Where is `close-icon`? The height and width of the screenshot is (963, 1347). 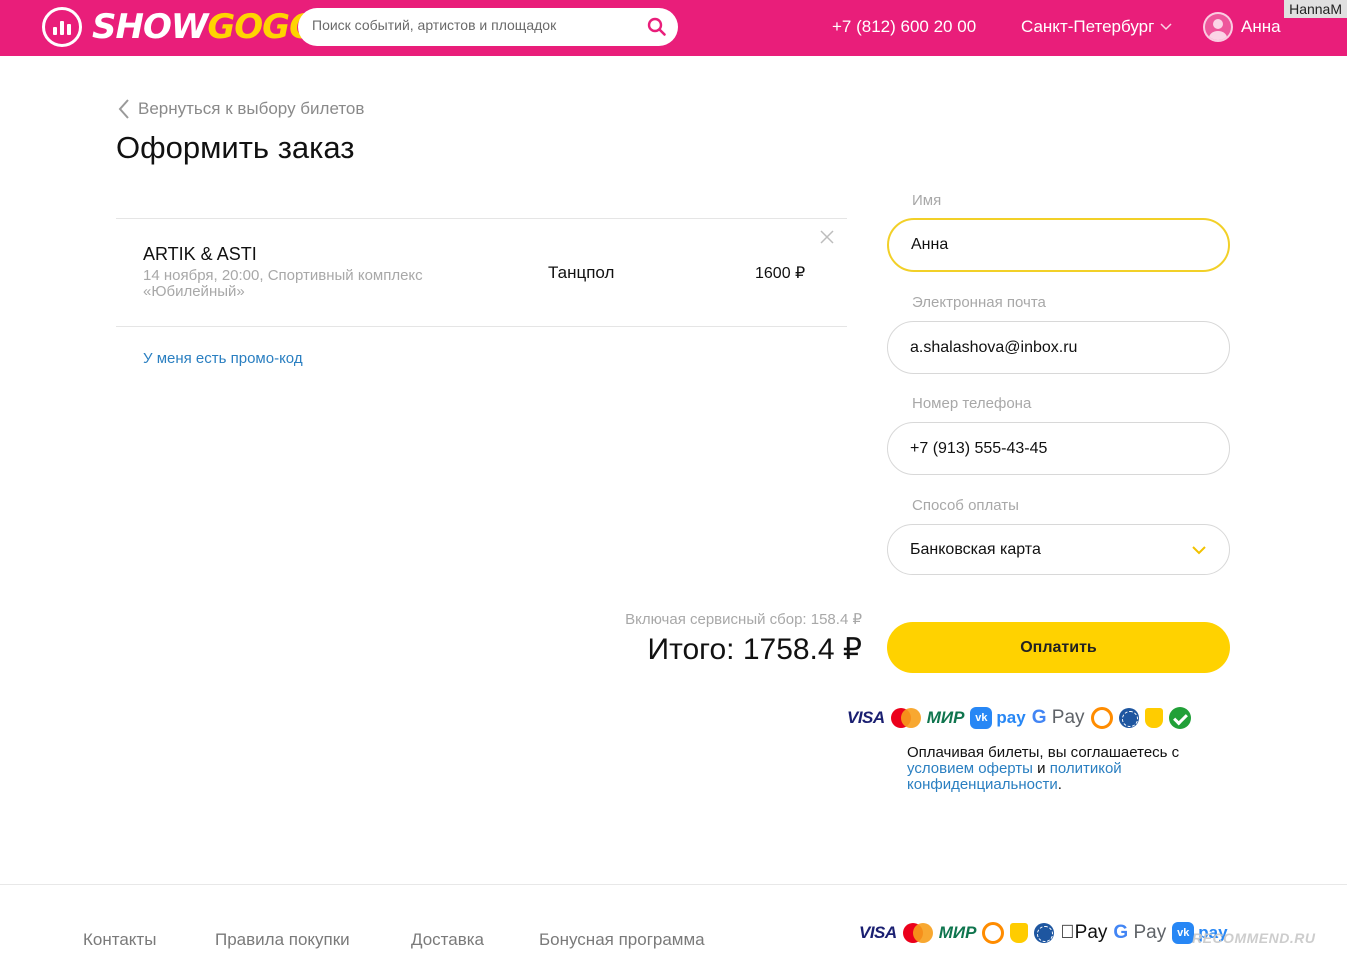
close-icon is located at coordinates (827, 237).